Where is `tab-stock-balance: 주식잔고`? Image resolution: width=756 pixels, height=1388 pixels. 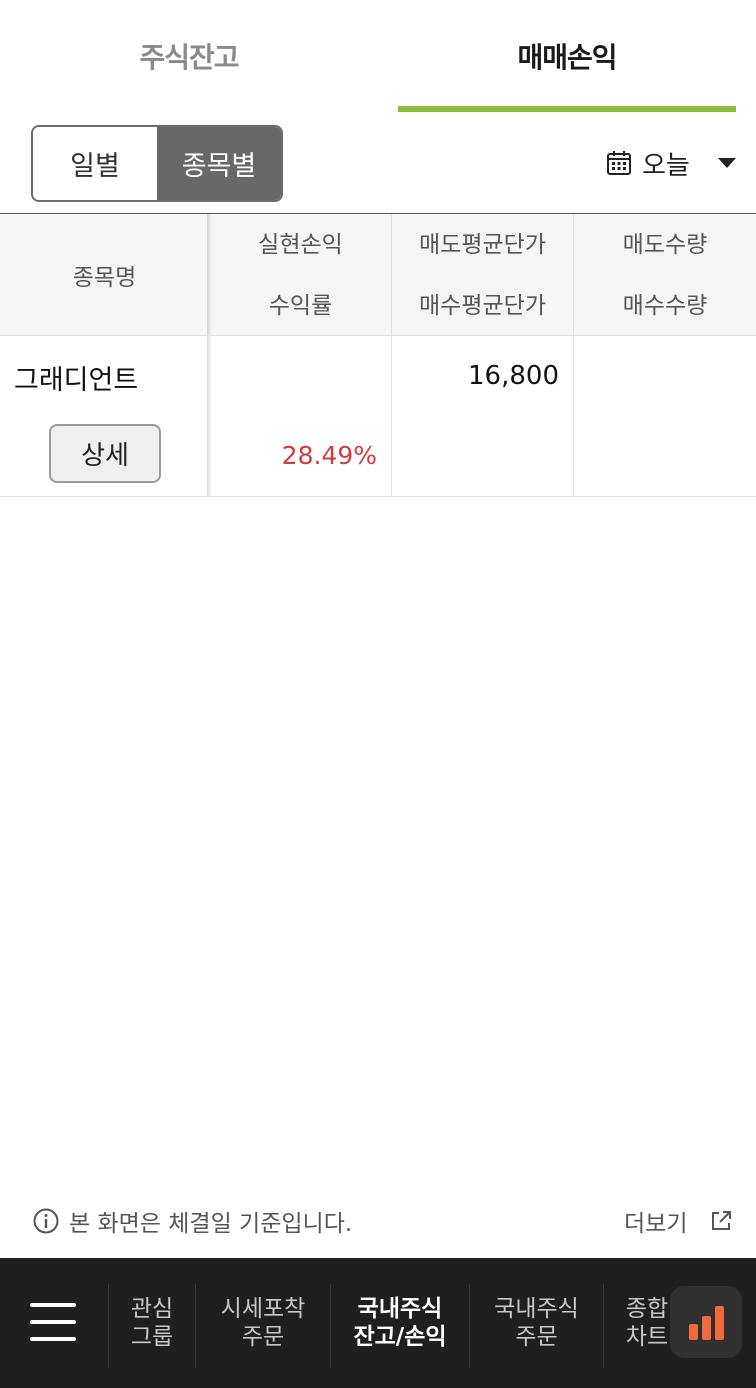 tab-stock-balance: 주식잔고 is located at coordinates (189, 56).